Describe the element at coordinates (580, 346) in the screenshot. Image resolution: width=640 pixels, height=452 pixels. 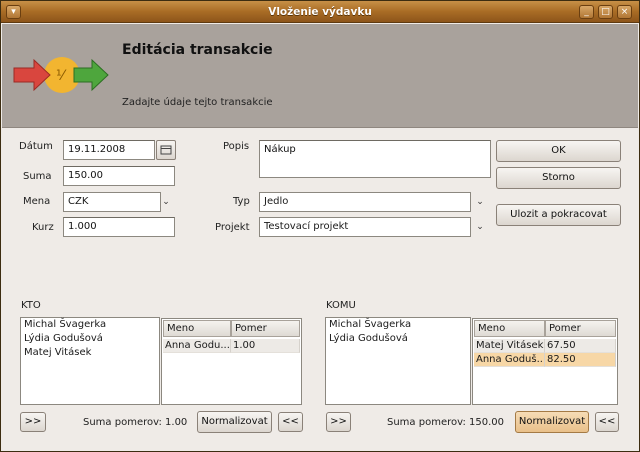
I see `table-cell-pomer: 67.50` at that location.